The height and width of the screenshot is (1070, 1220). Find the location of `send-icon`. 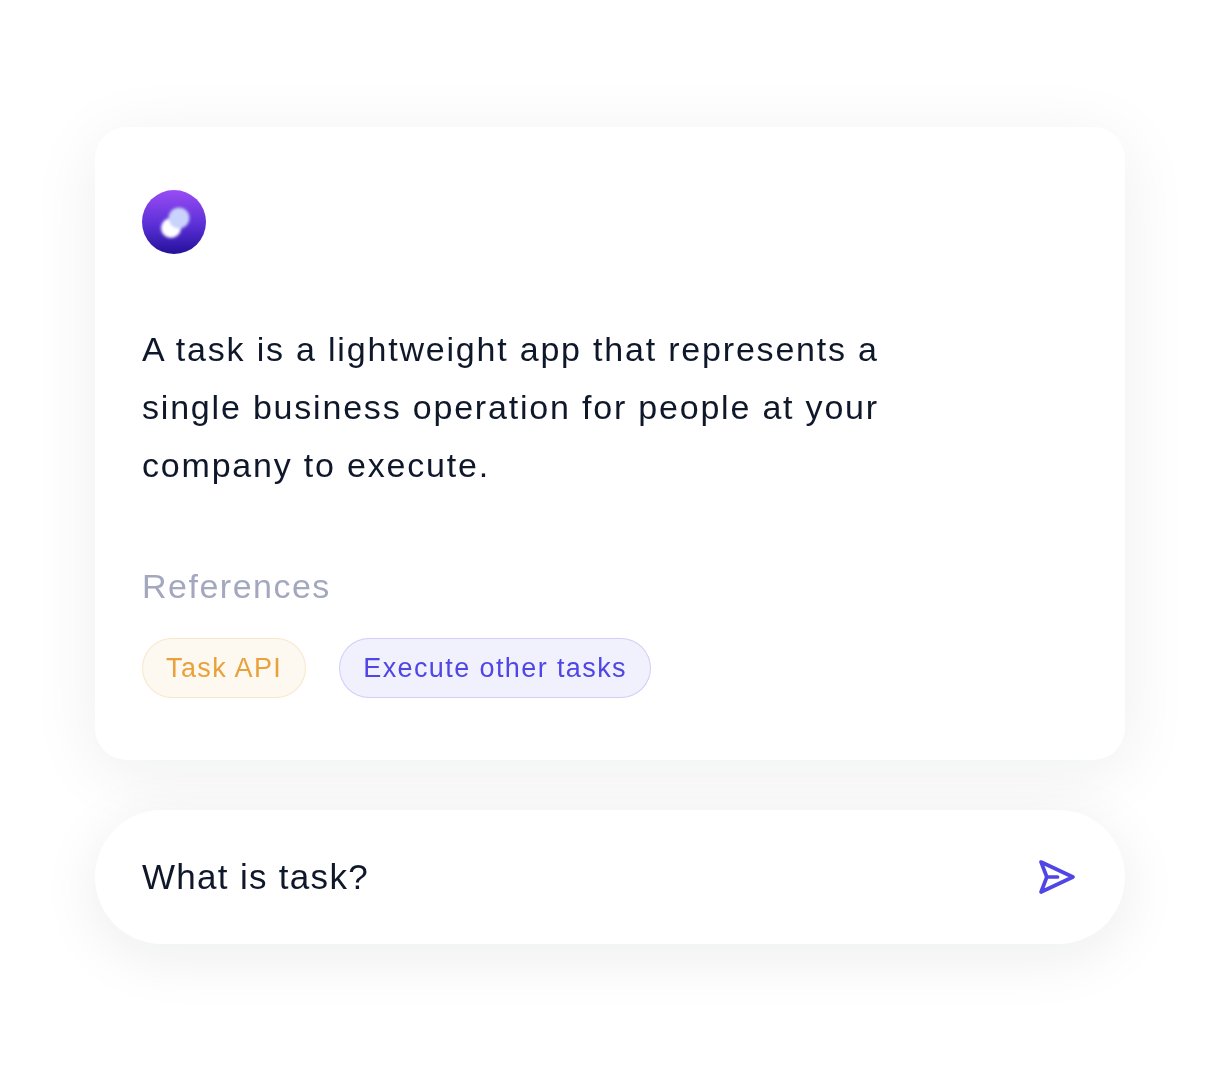

send-icon is located at coordinates (1057, 877).